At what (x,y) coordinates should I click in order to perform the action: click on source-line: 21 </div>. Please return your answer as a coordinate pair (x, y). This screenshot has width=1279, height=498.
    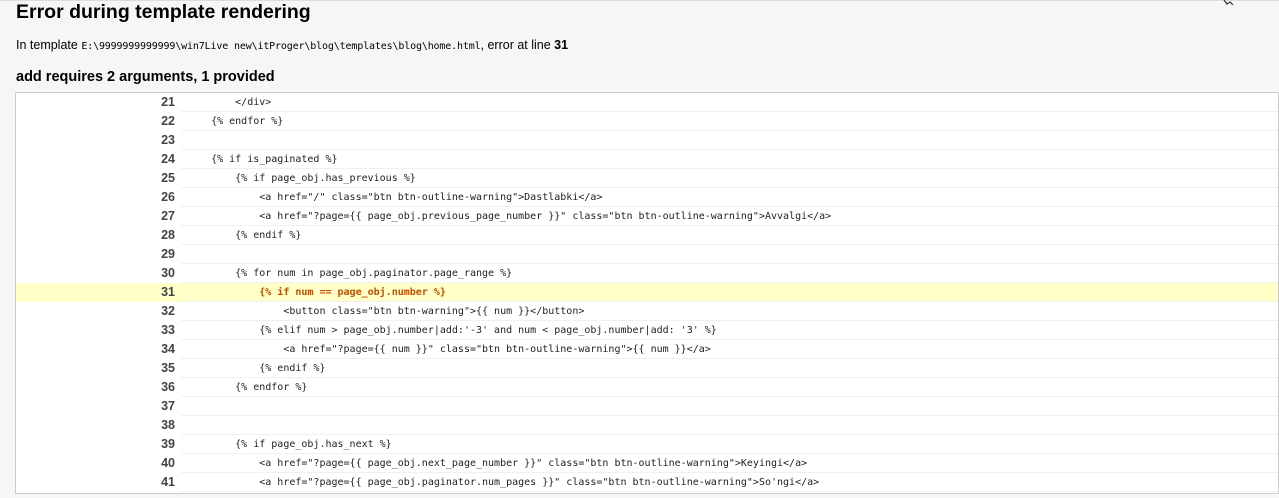
    Looking at the image, I should click on (647, 102).